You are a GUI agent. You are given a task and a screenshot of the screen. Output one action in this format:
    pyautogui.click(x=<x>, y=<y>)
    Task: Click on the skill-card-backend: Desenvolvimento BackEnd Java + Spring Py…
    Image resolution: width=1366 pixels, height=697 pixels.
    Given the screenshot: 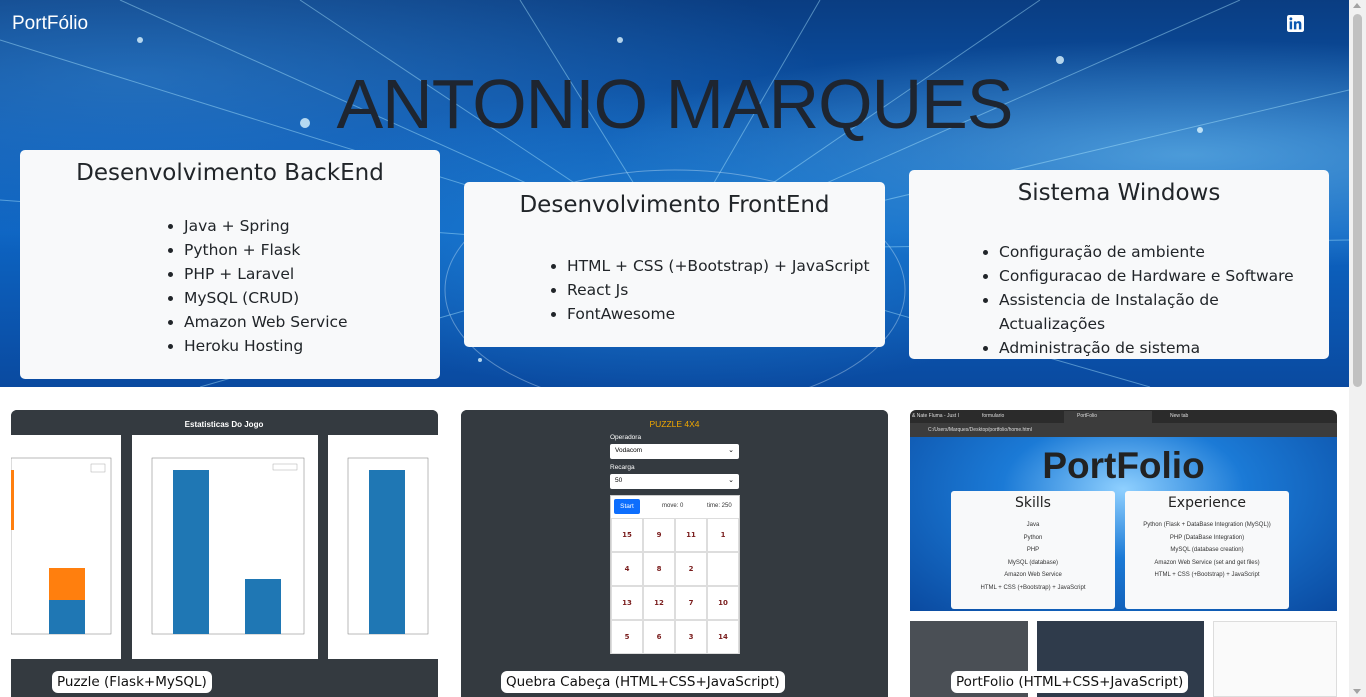 What is the action you would take?
    pyautogui.click(x=230, y=264)
    